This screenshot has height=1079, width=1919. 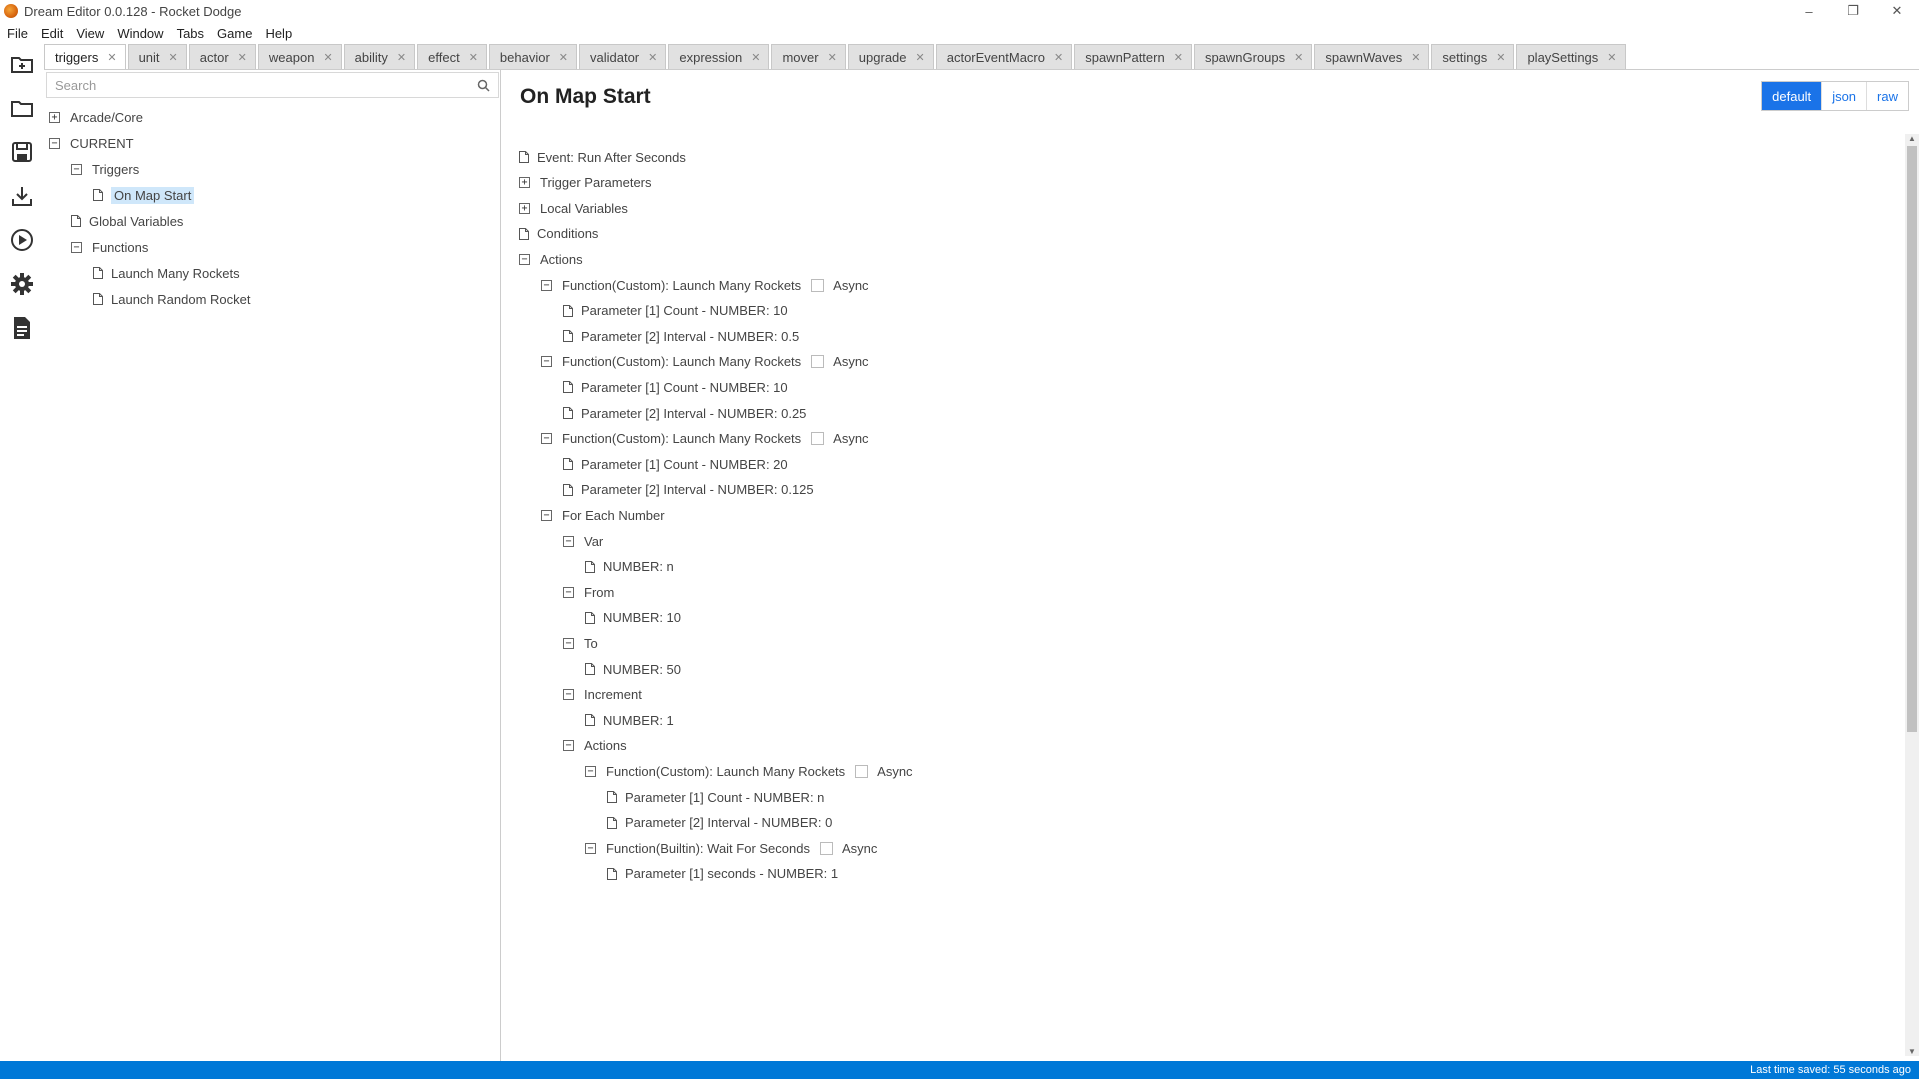 What do you see at coordinates (166, 273) in the screenshot?
I see `project-tree-node: Launch Many Rockets` at bounding box center [166, 273].